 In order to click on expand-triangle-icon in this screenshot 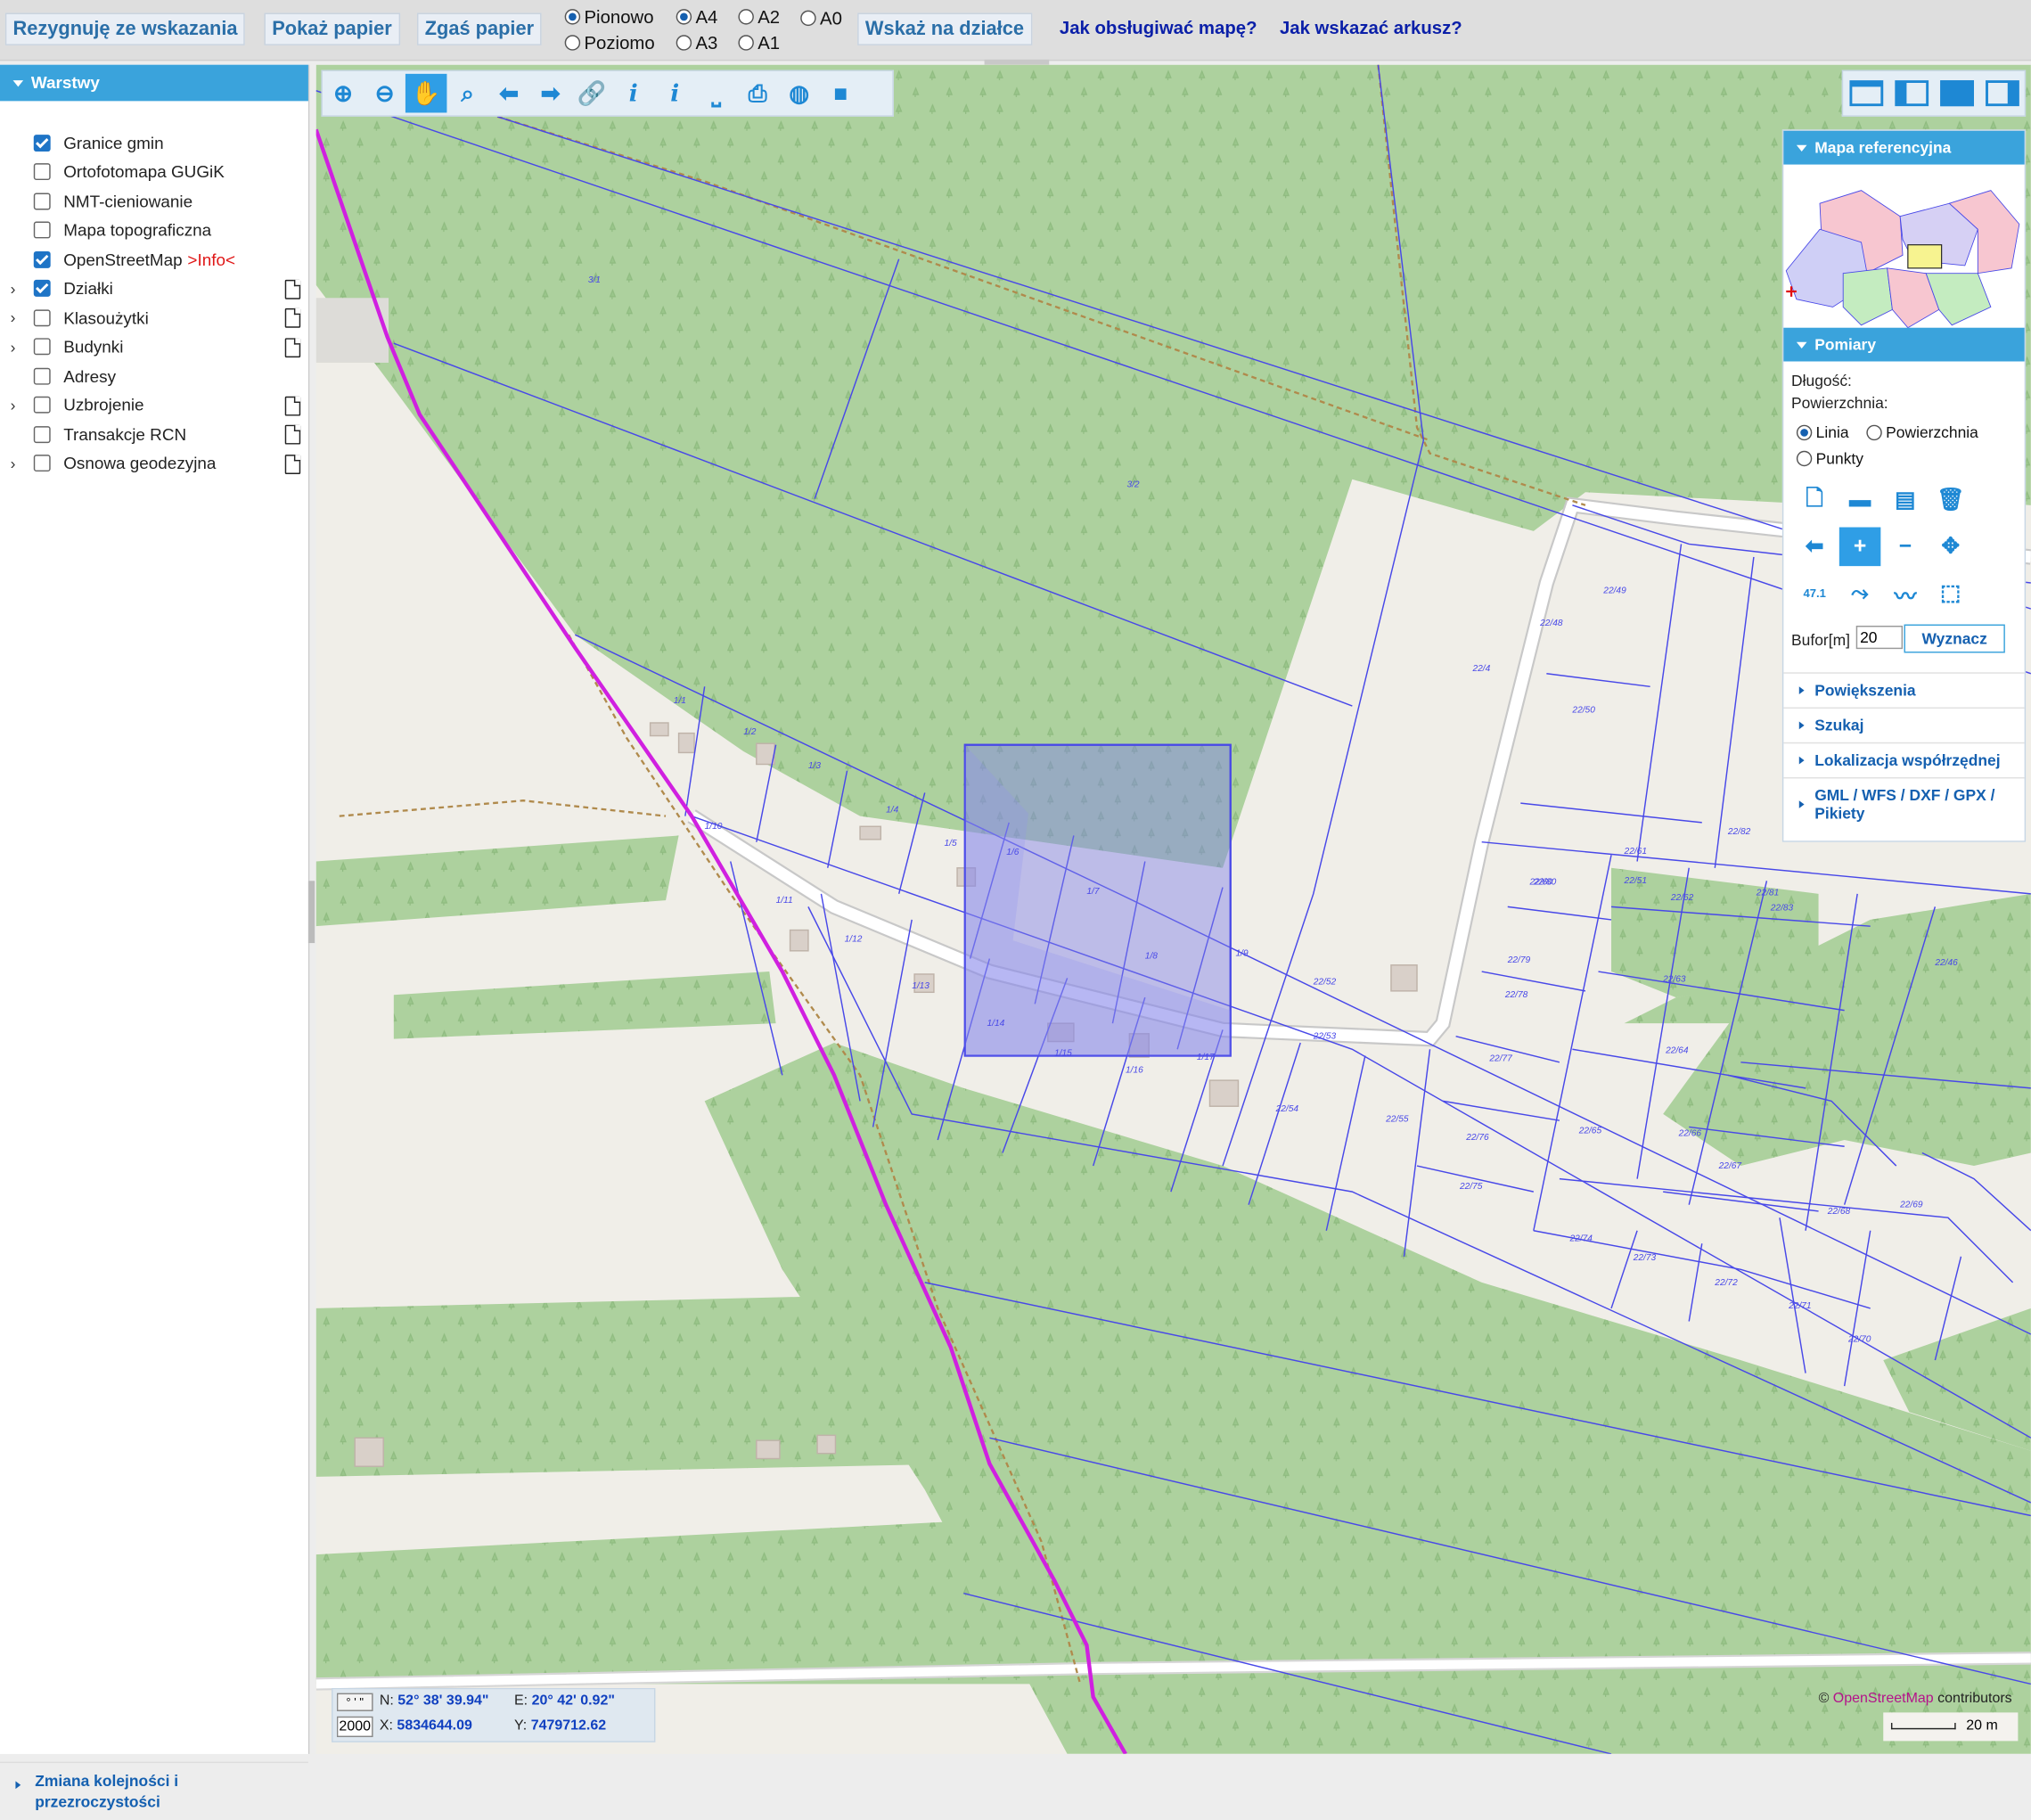, I will do `click(18, 1786)`.